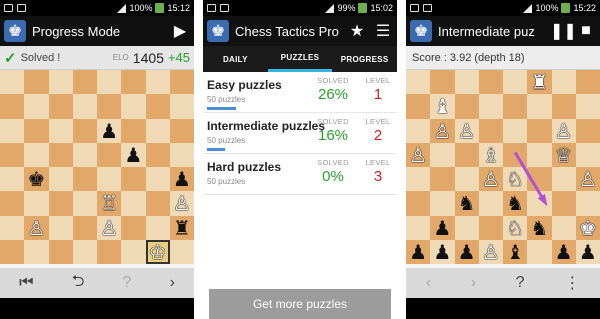 Image resolution: width=600 pixels, height=319 pixels. What do you see at coordinates (109, 203) in the screenshot?
I see `chess-piece: ♖` at bounding box center [109, 203].